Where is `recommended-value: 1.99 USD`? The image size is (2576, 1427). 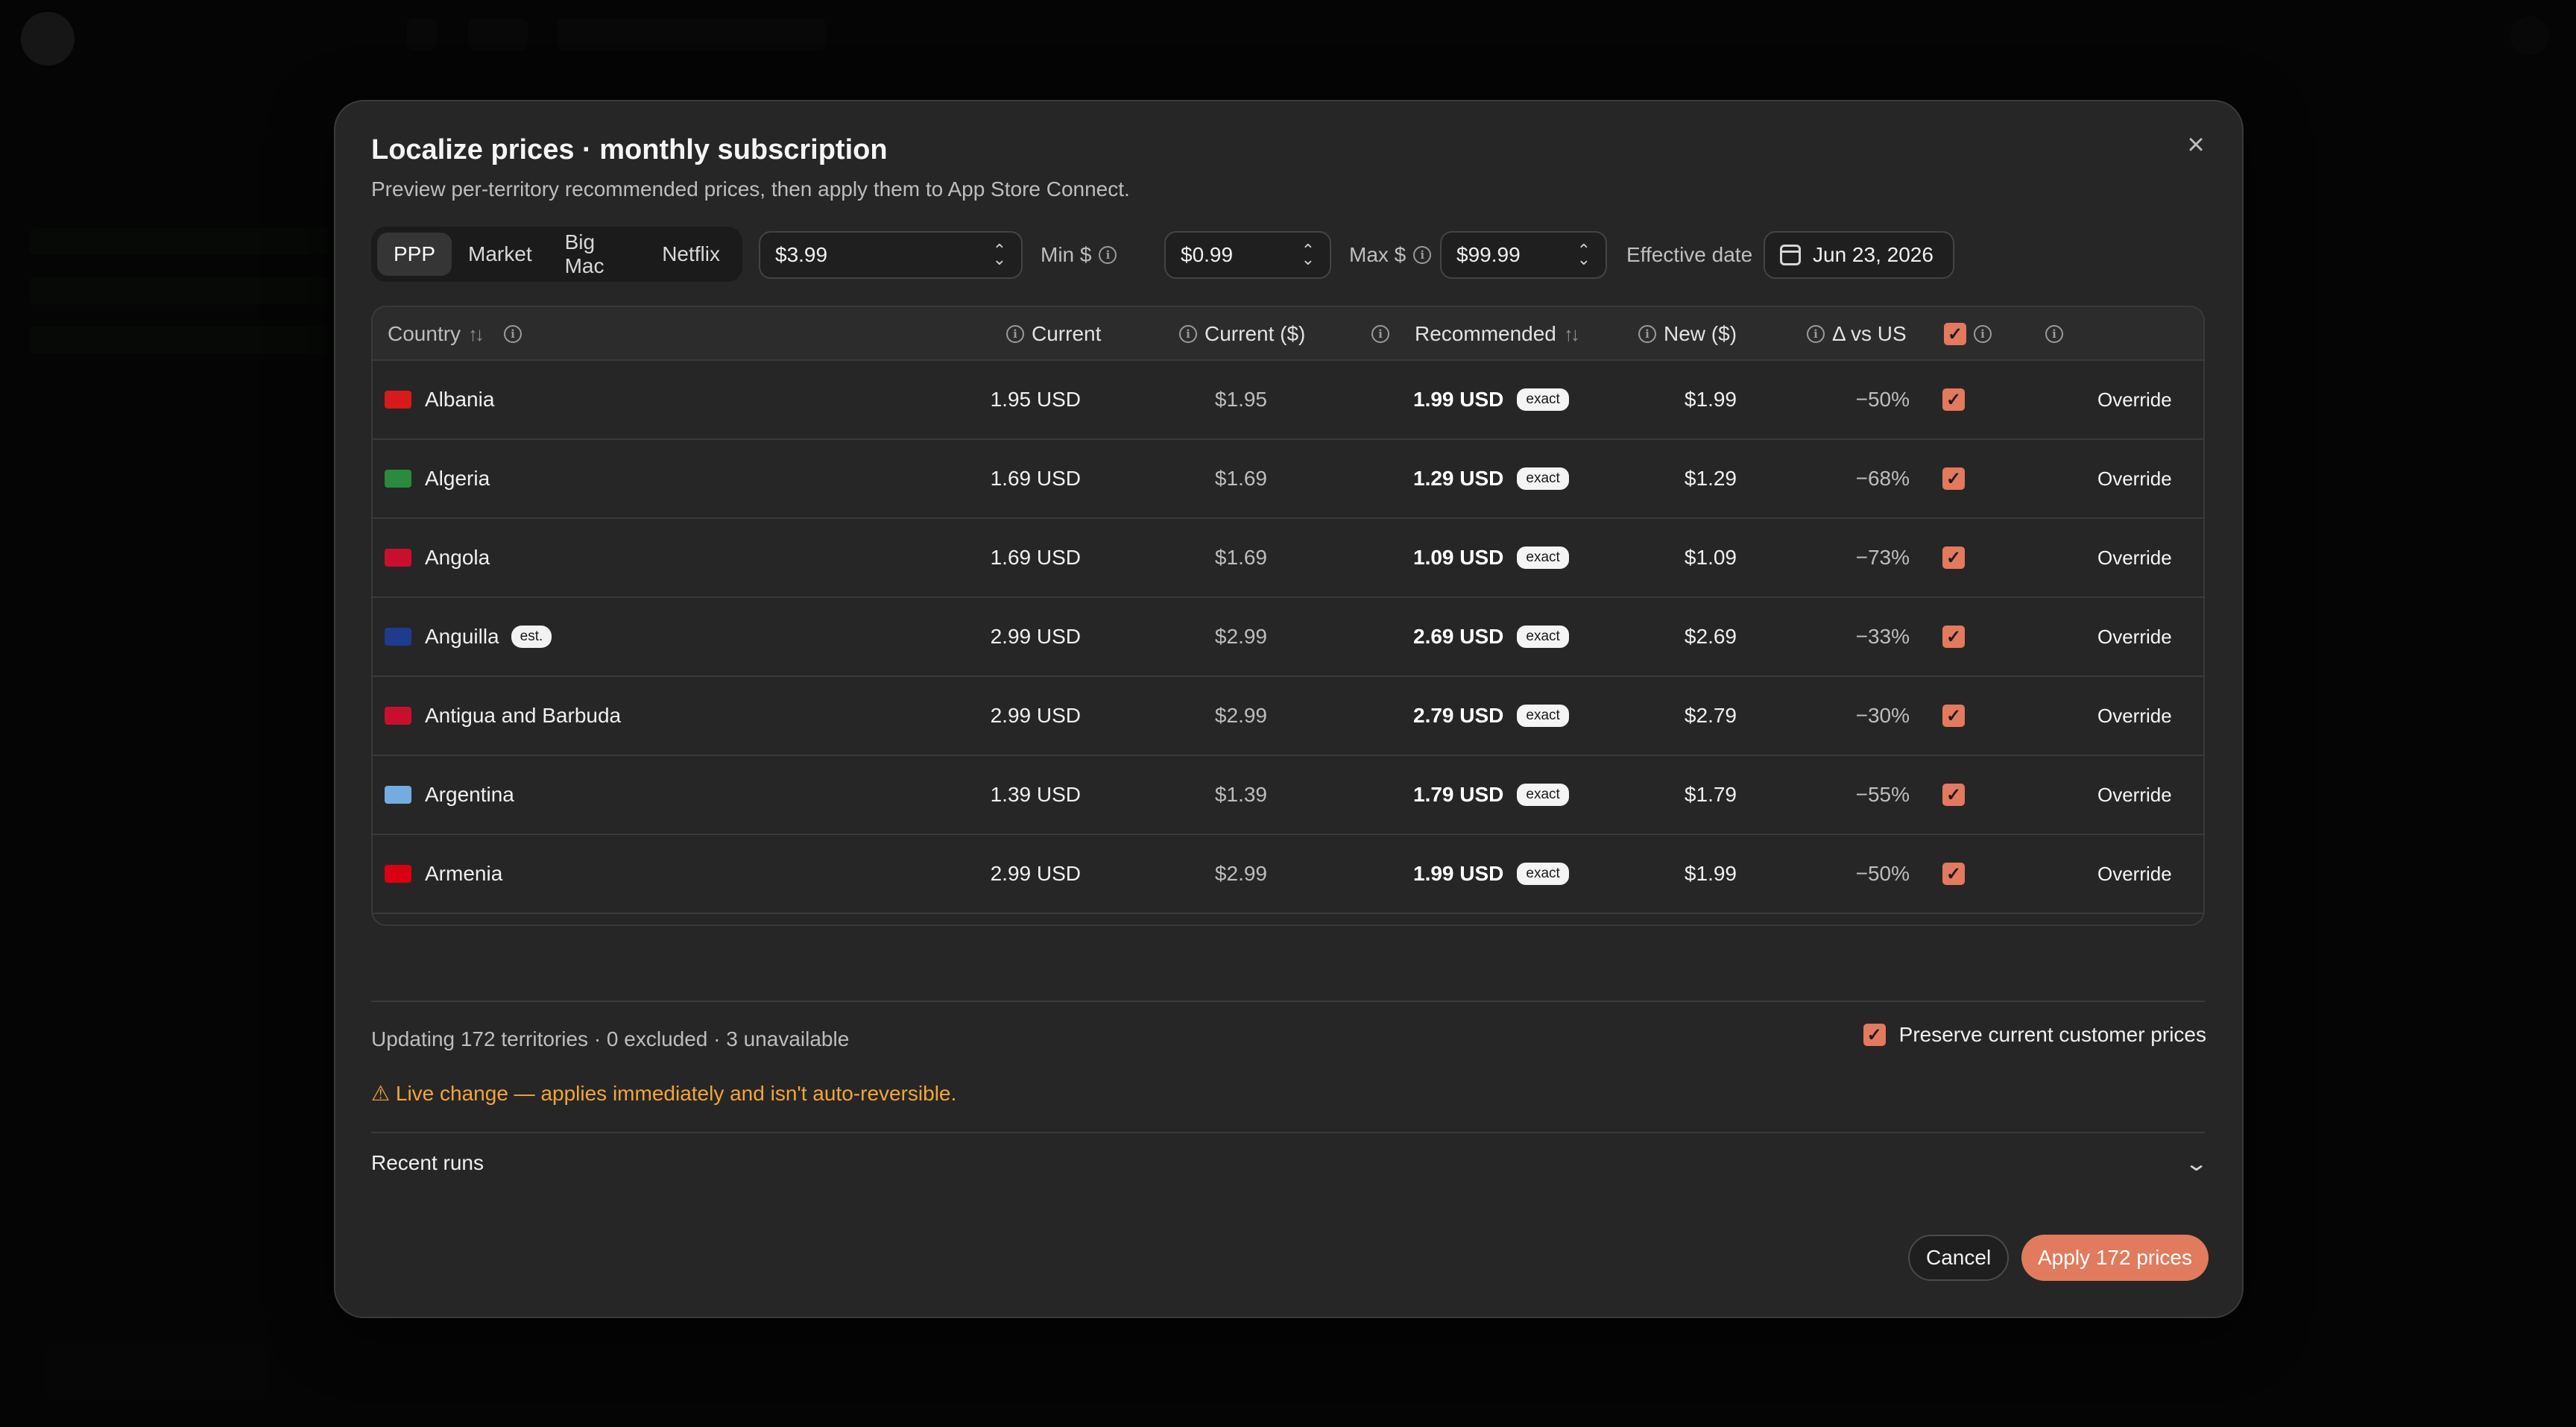 recommended-value: 1.99 USD is located at coordinates (1458, 399).